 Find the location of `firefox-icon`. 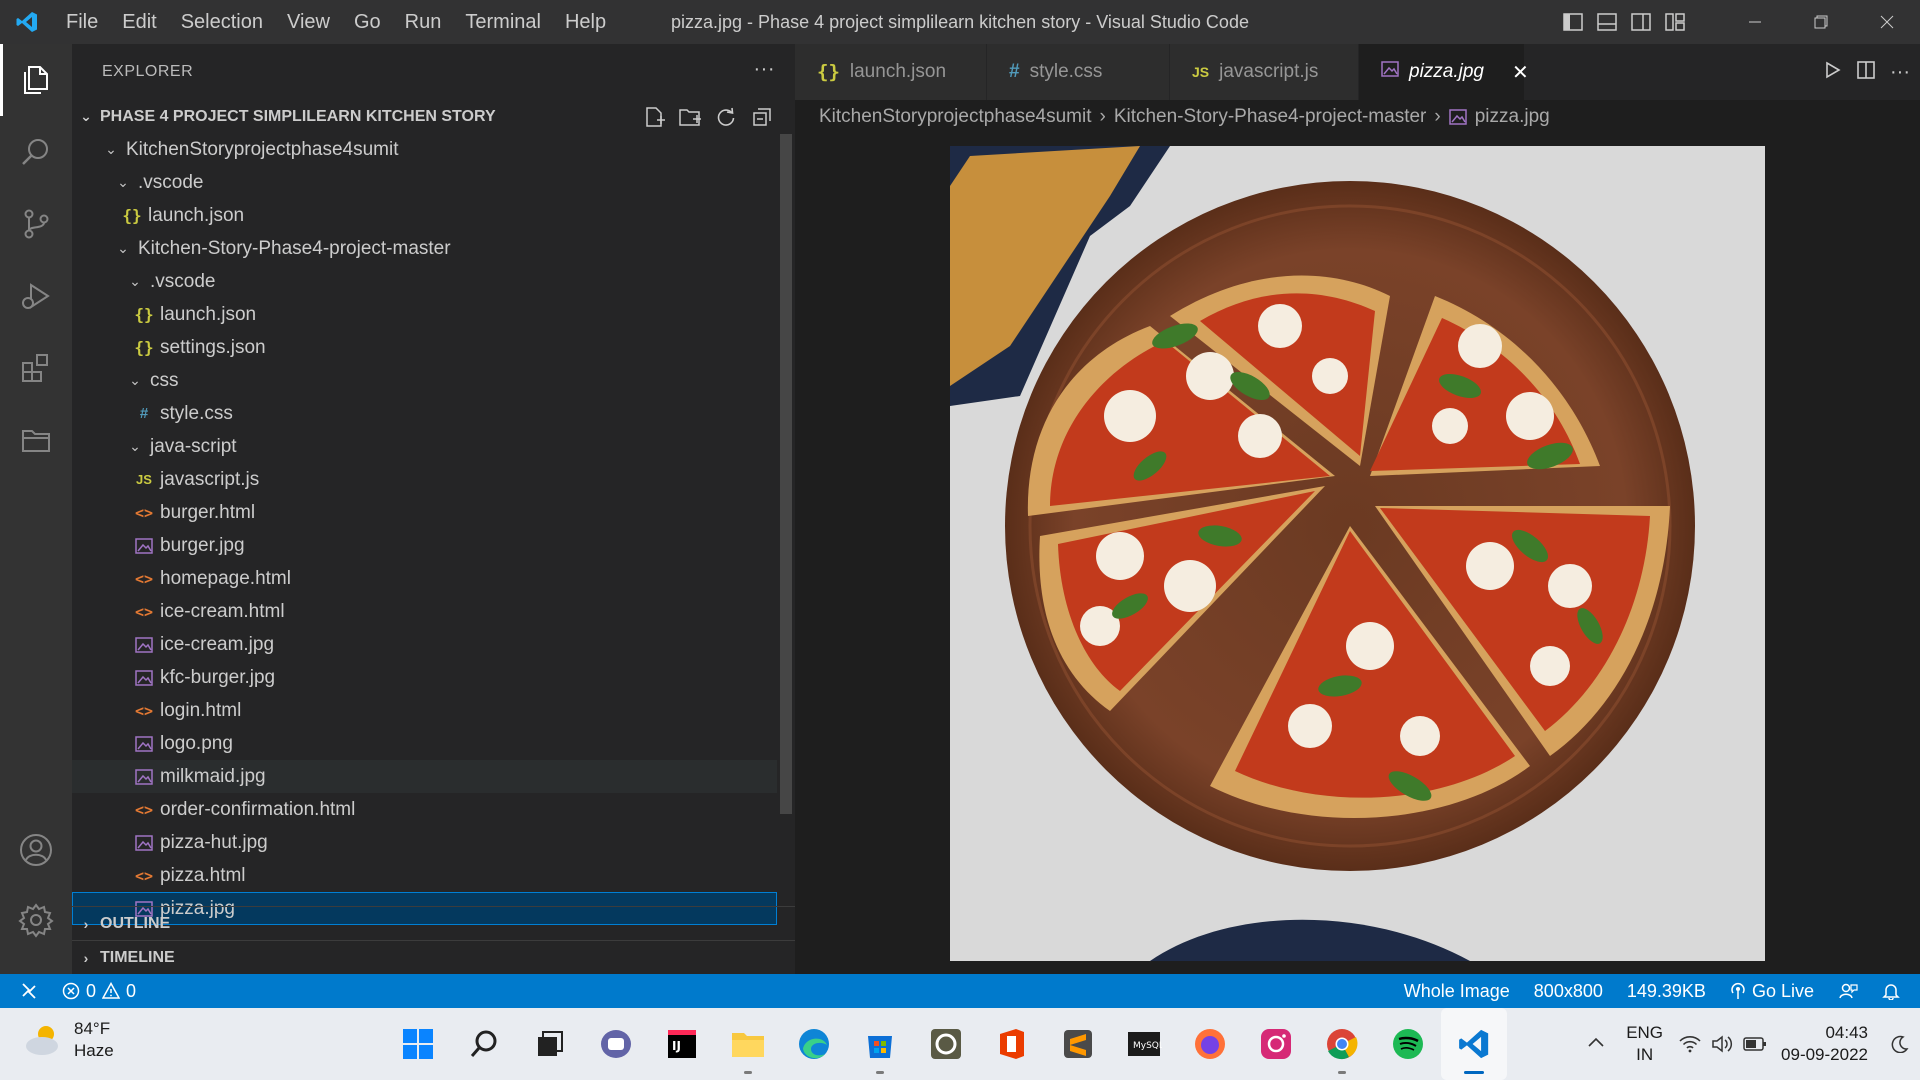

firefox-icon is located at coordinates (1210, 1044).